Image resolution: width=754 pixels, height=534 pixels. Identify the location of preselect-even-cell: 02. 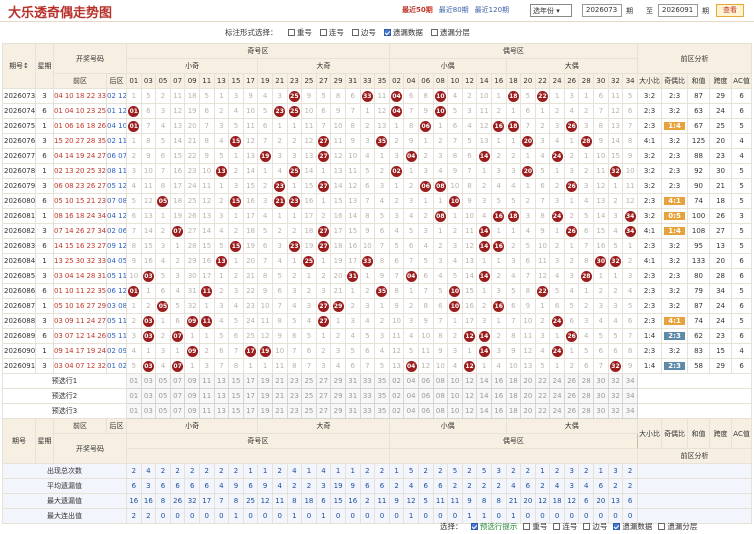
(396, 411).